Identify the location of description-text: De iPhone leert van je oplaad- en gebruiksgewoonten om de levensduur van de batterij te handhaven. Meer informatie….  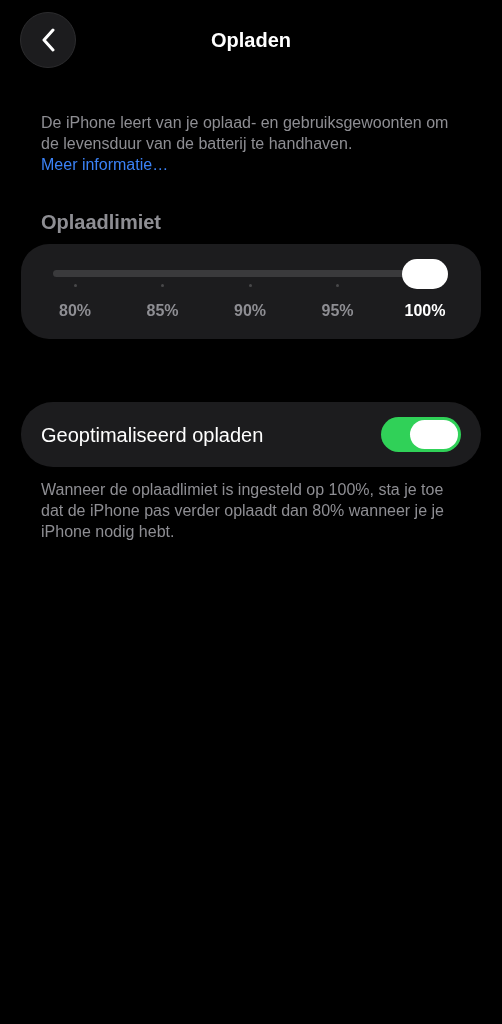
(245, 144).